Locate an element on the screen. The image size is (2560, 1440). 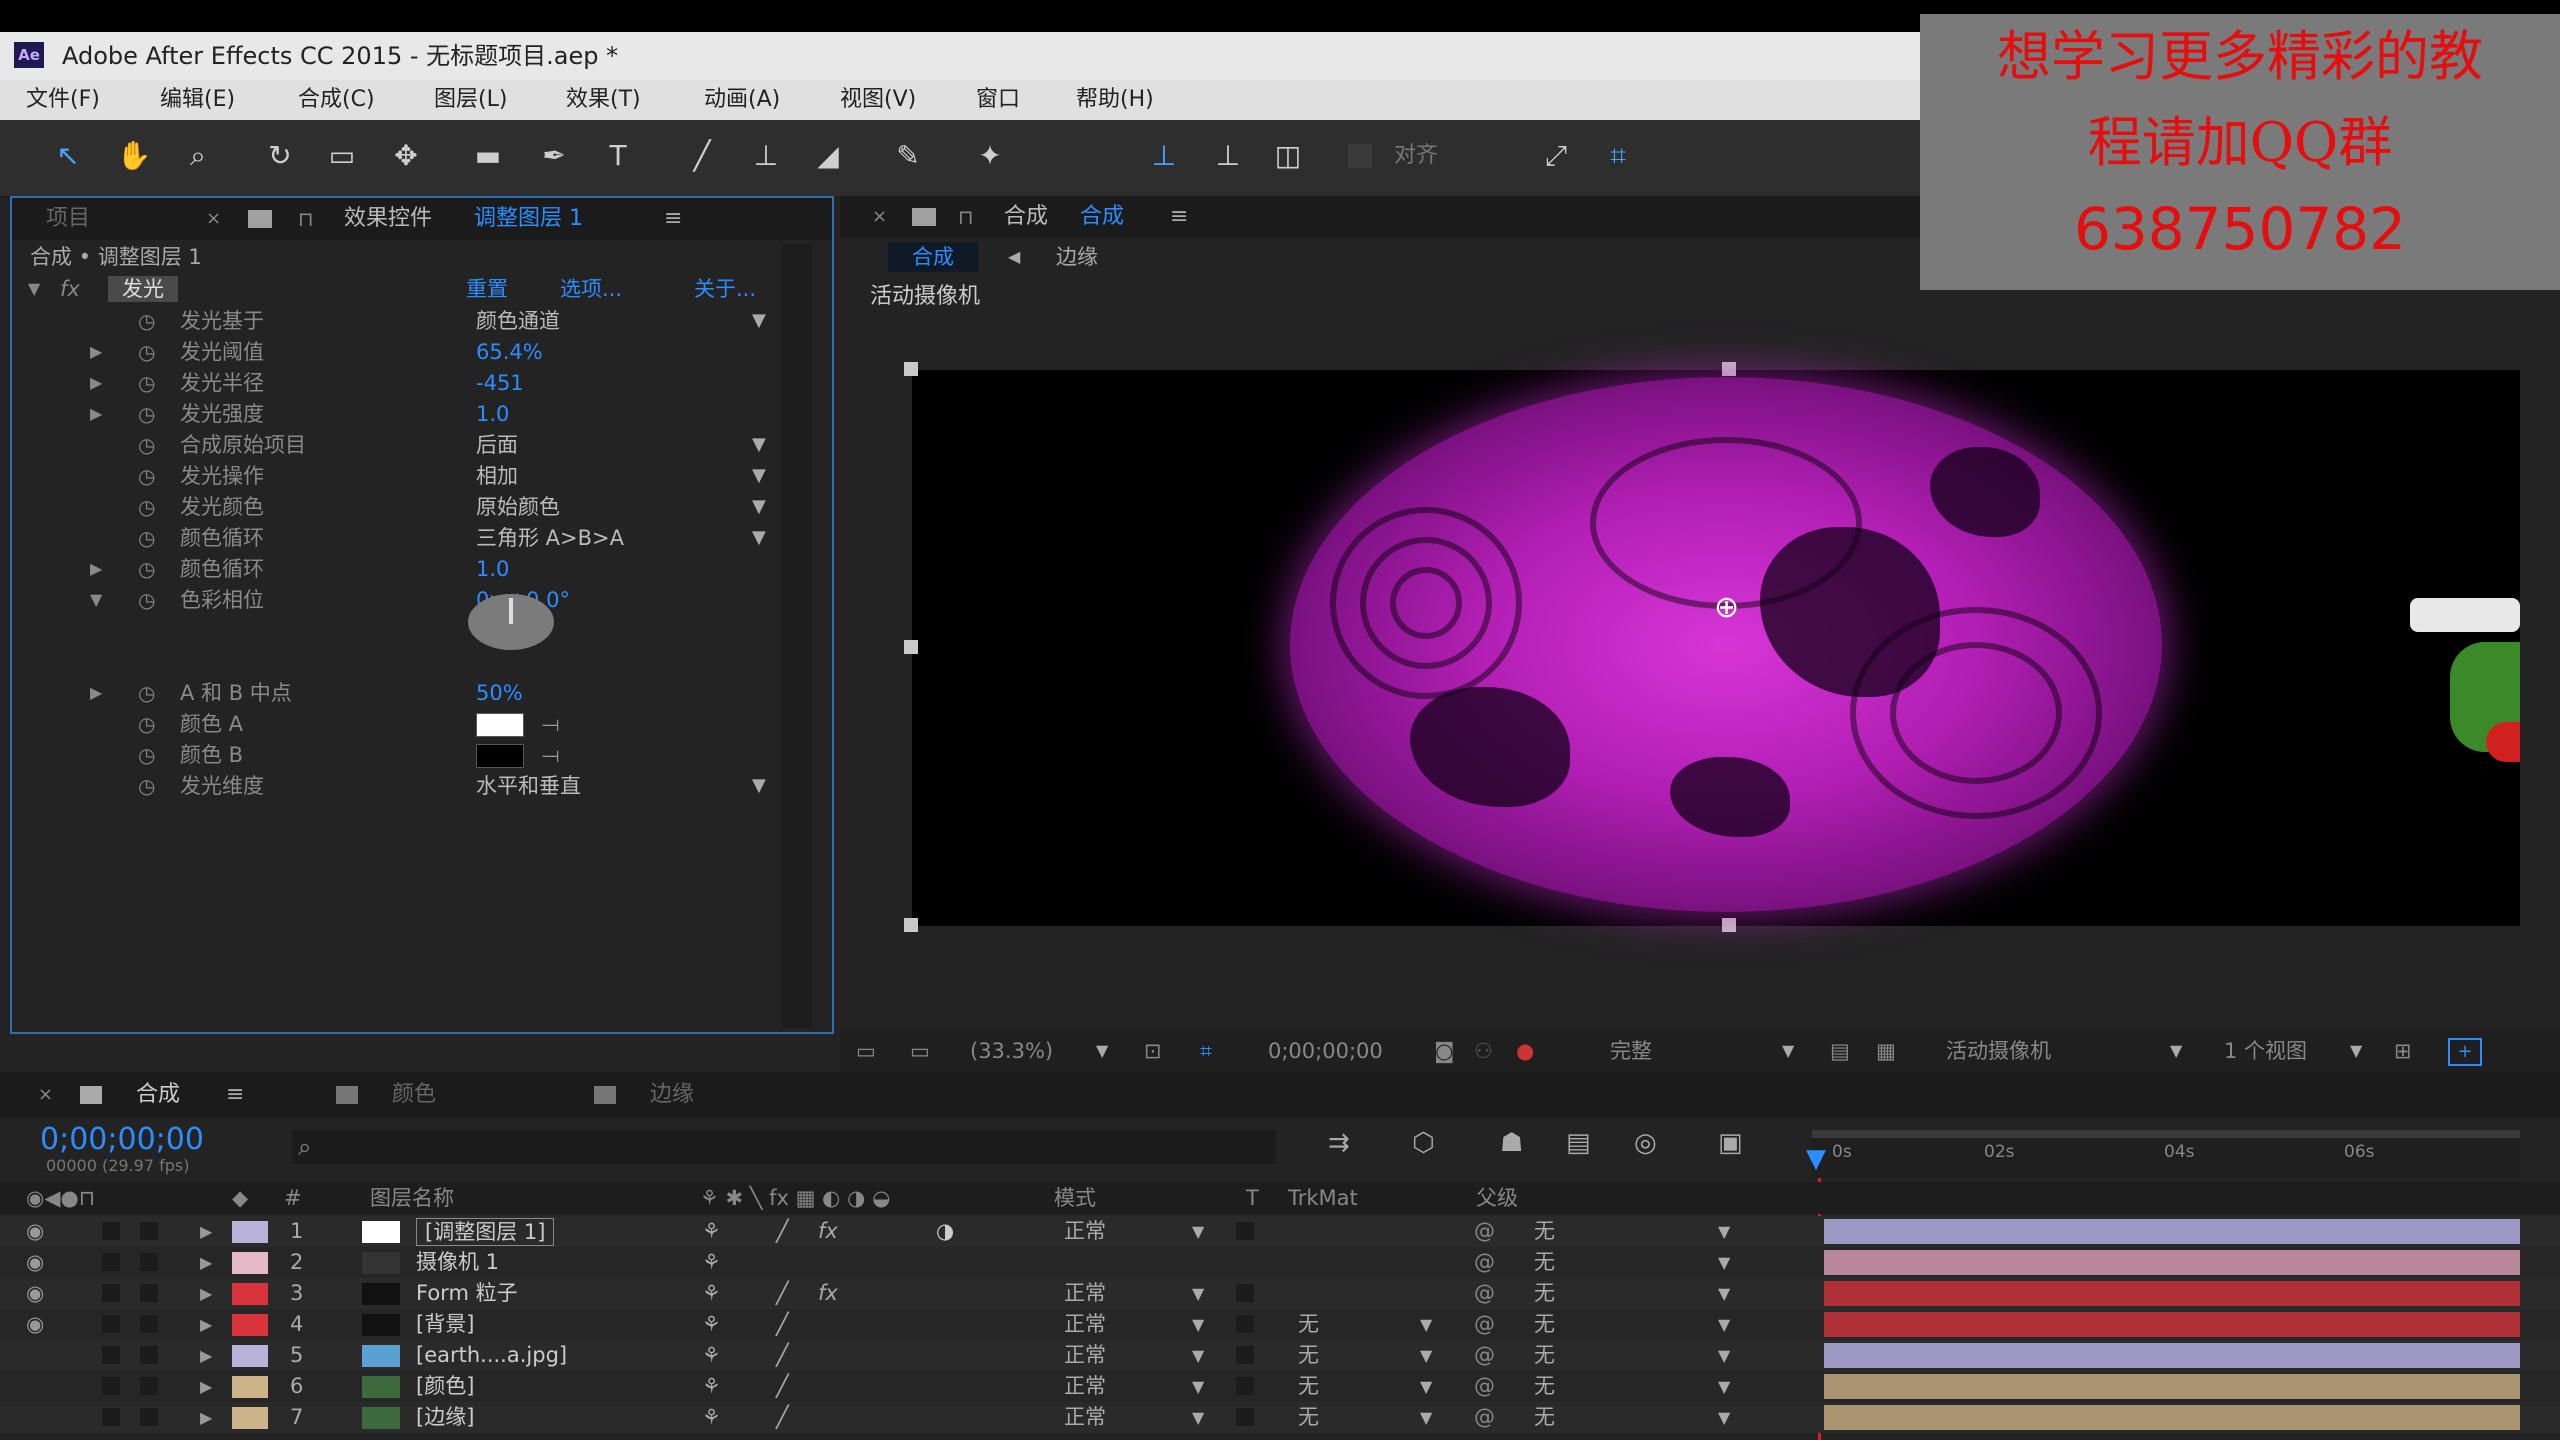
viewer-subtab-edge: 边缘 is located at coordinates (1077, 257).